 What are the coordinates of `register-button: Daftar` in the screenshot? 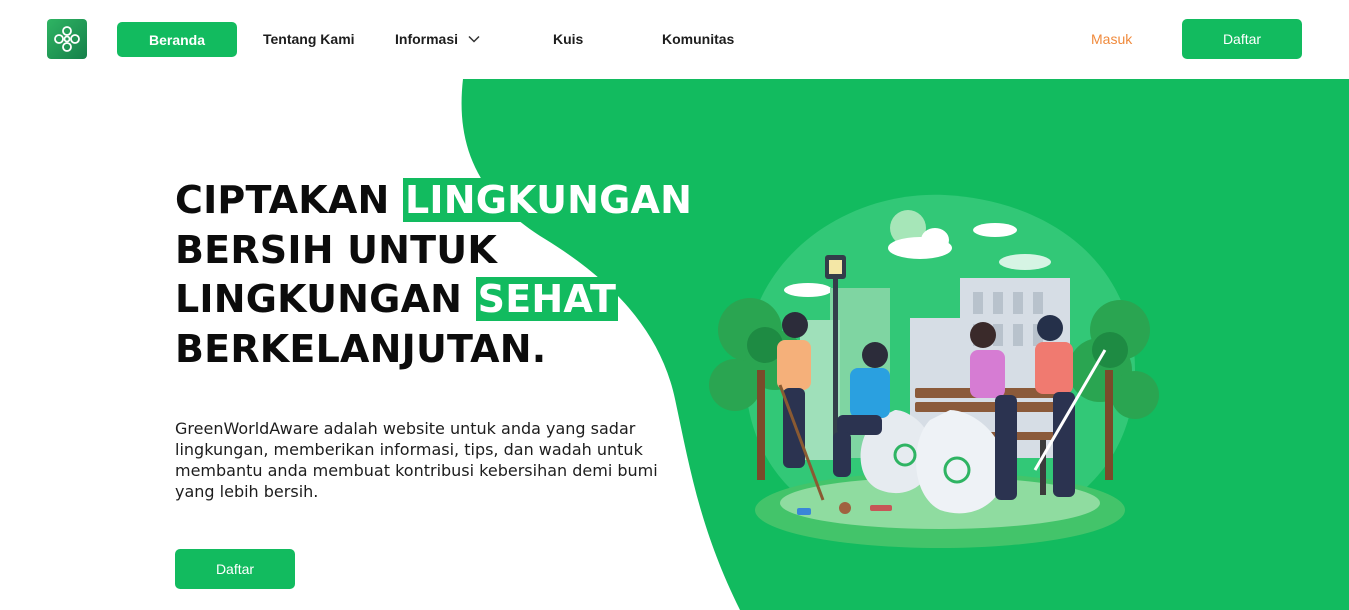 It's located at (1242, 39).